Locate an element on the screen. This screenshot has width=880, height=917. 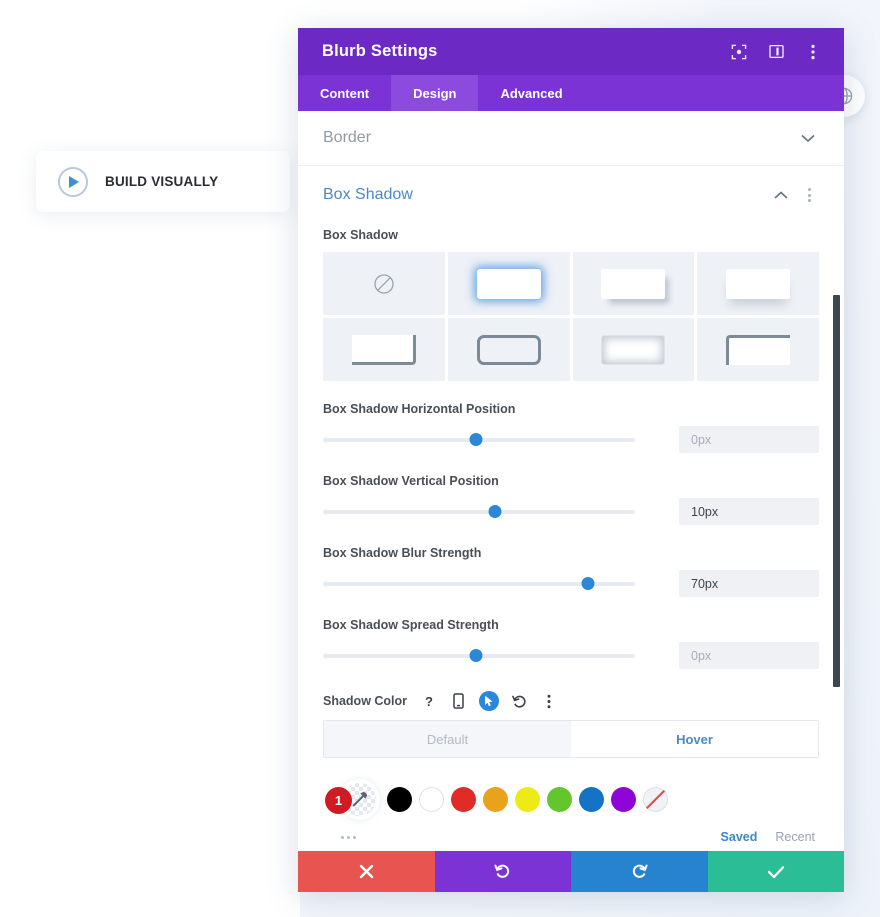
slider-row-spread: 0px is located at coordinates (571, 655).